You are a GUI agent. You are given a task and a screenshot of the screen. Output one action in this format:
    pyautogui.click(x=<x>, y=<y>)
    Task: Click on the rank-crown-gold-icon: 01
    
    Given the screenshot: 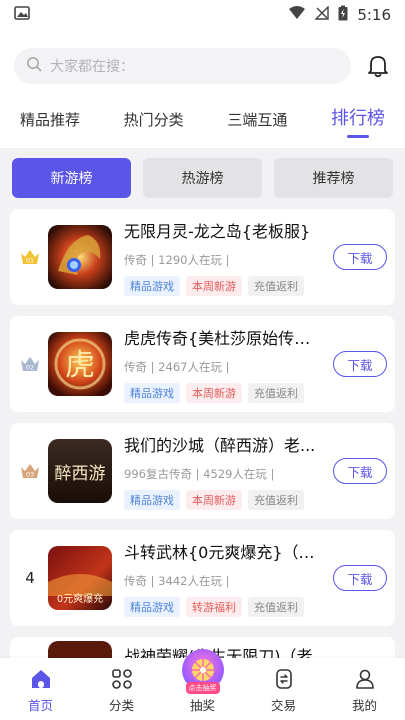 What is the action you would take?
    pyautogui.click(x=30, y=257)
    